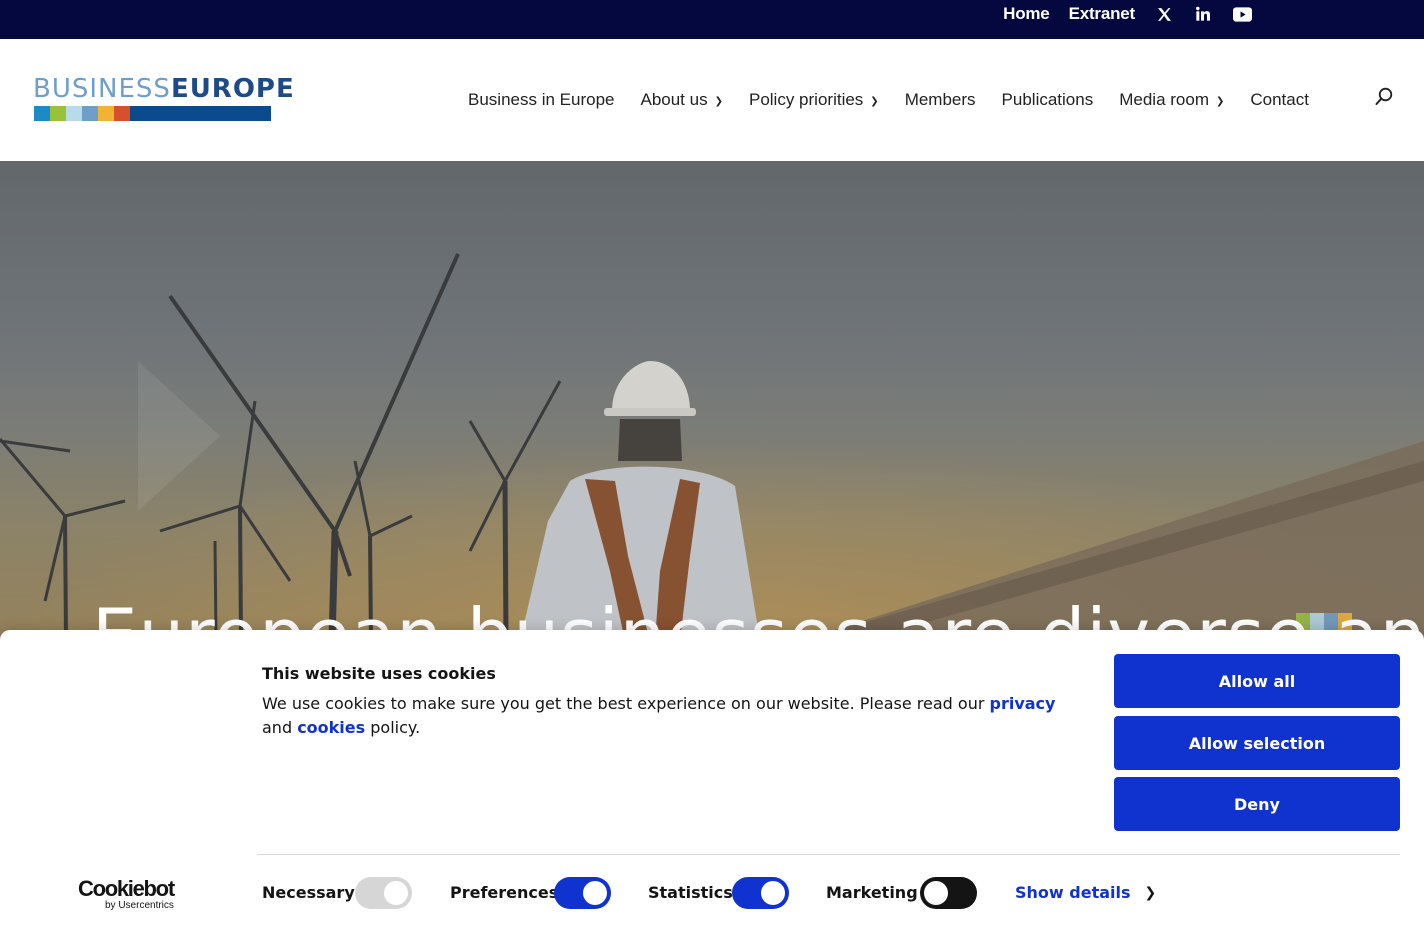  Describe the element at coordinates (1279, 100) in the screenshot. I see `nav-item-contact: Contact` at that location.